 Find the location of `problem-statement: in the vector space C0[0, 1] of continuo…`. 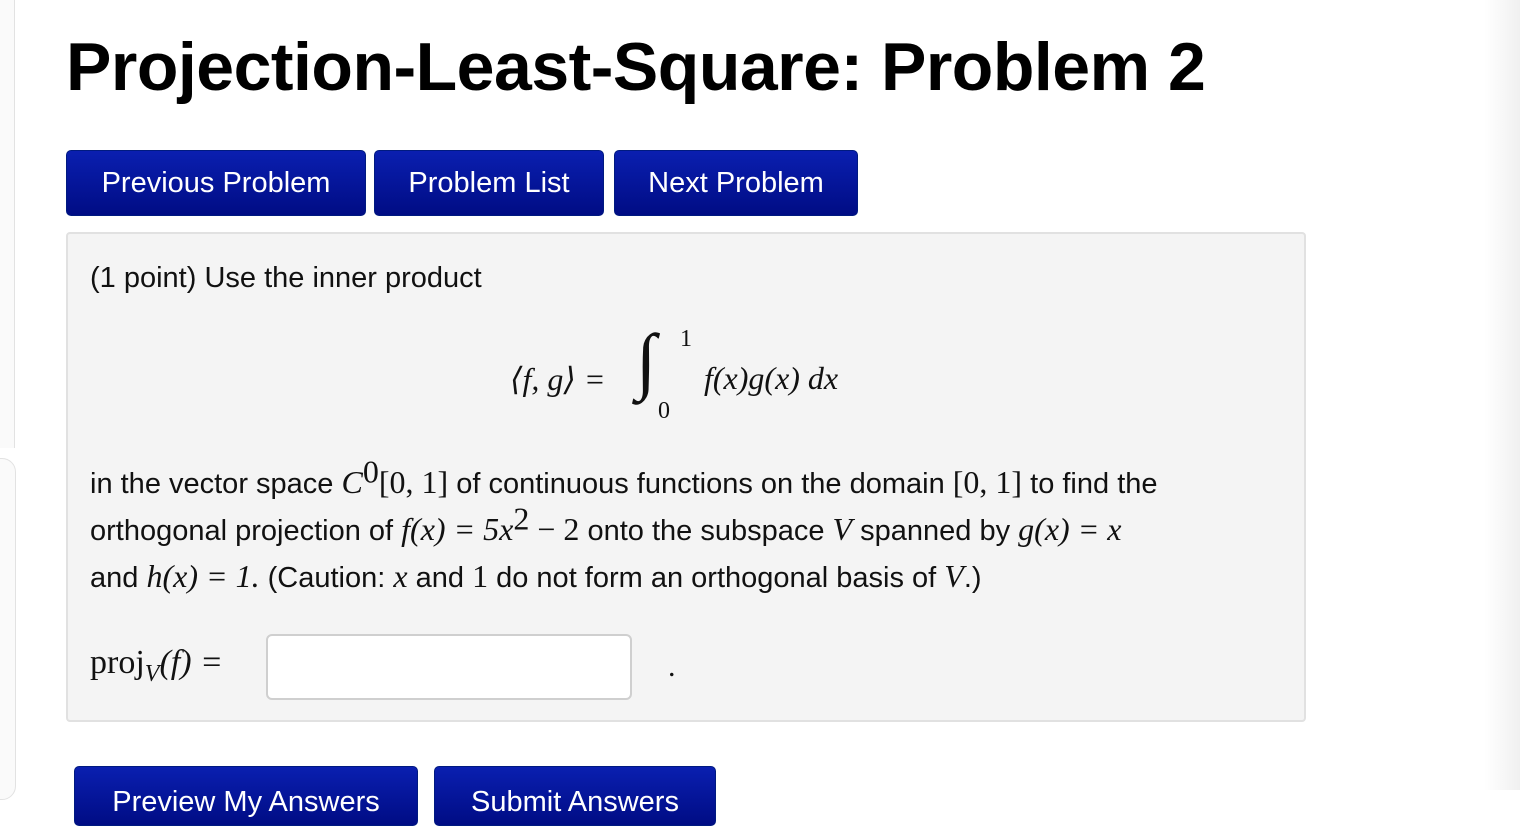

problem-statement: in the vector space C0[0, 1] of continuo… is located at coordinates (685, 528).